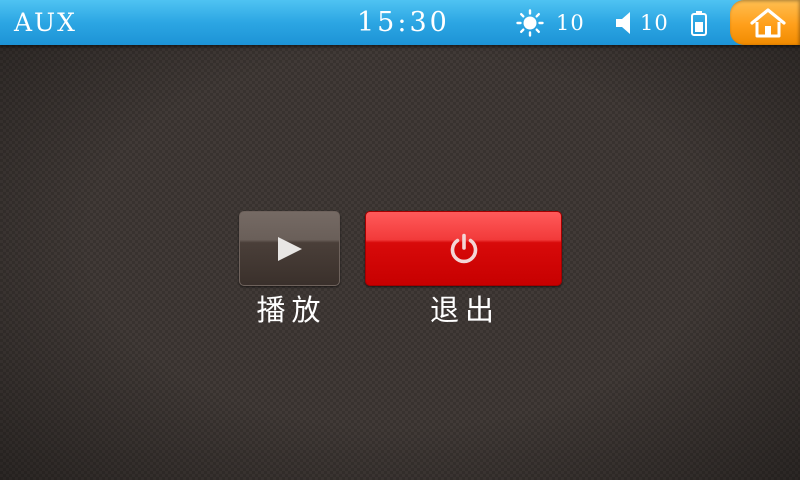 This screenshot has width=800, height=480. I want to click on play-button, so click(289, 248).